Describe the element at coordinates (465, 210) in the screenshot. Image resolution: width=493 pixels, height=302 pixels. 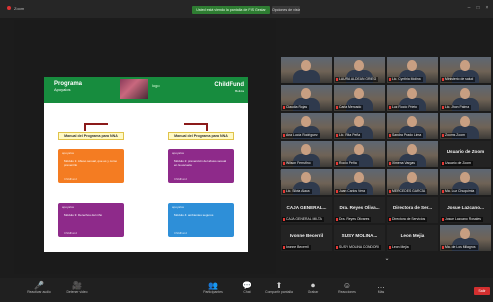
I see `participant-tile: Josue Lazcano... Josue Lazcano Rosales` at that location.